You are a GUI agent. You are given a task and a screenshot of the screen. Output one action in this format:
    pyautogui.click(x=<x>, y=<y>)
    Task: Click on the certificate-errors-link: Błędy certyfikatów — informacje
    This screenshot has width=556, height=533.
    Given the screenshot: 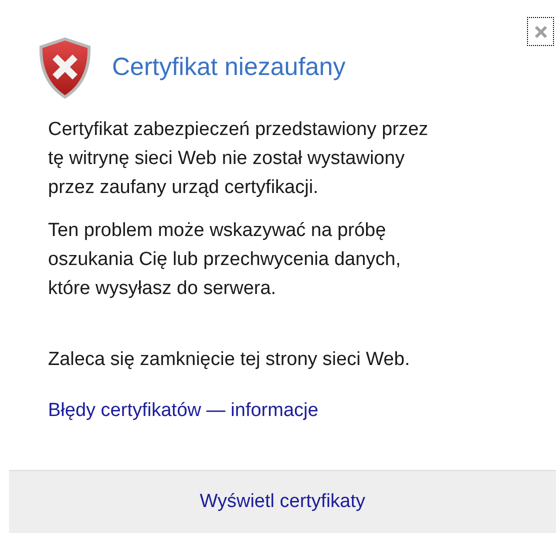 What is the action you would take?
    pyautogui.click(x=183, y=410)
    